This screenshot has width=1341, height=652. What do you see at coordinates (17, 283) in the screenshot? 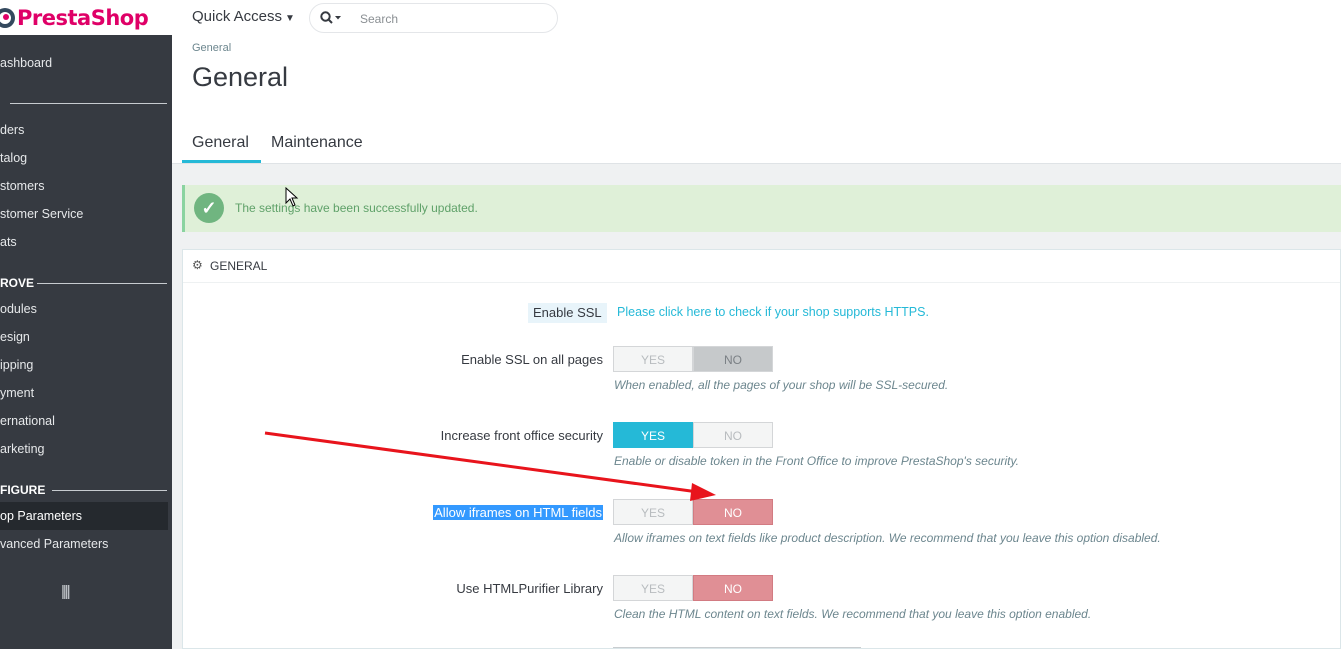
I see `sidebar-section-improve: ROVE` at bounding box center [17, 283].